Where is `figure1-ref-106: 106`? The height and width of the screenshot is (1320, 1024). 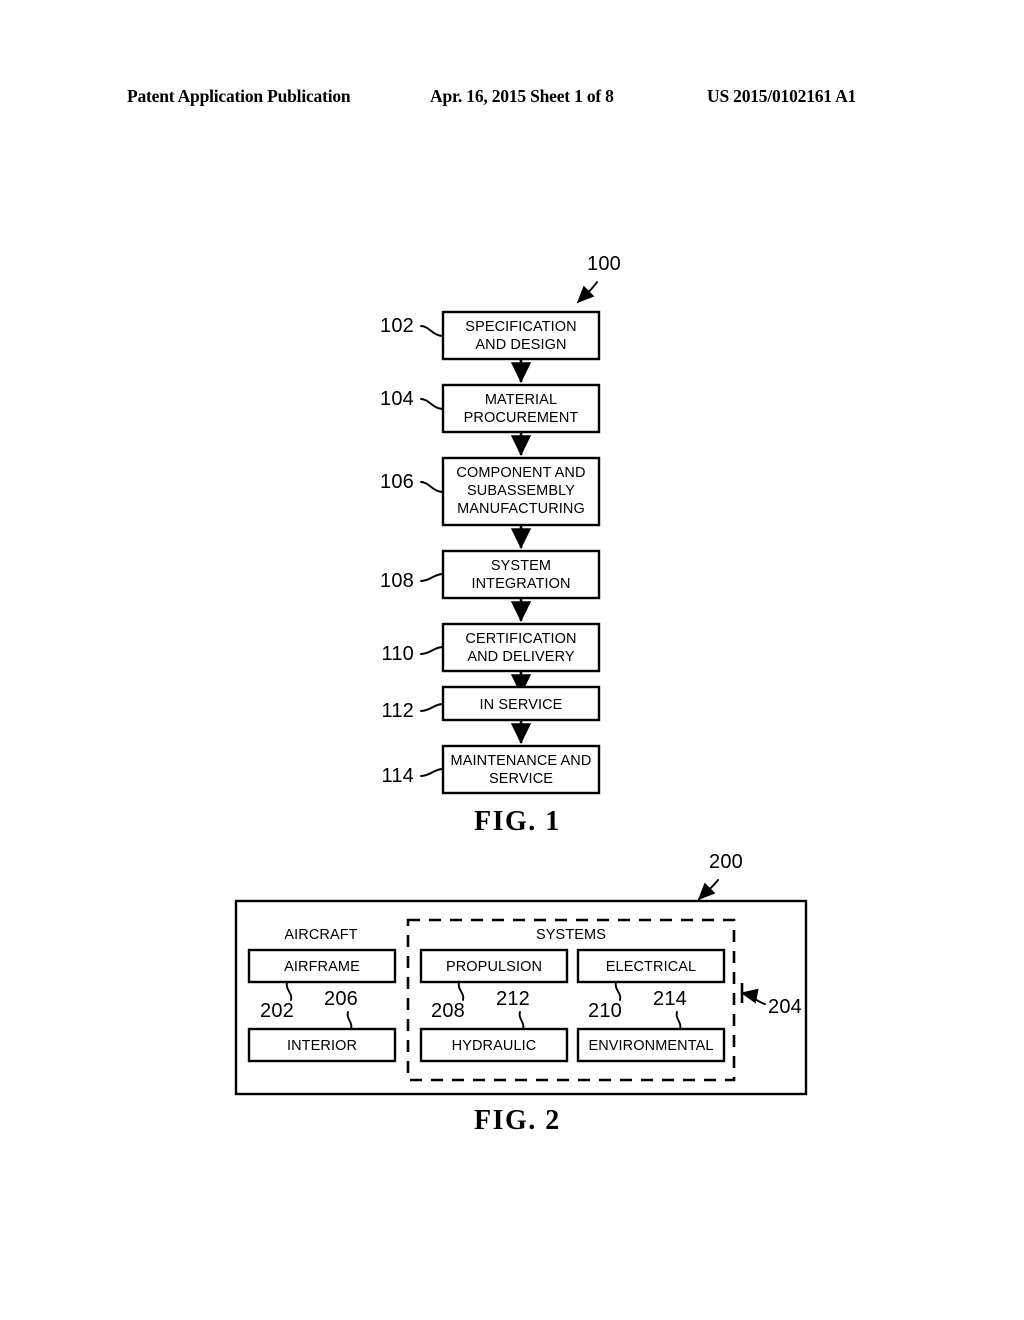
figure1-ref-106: 106 is located at coordinates (397, 482).